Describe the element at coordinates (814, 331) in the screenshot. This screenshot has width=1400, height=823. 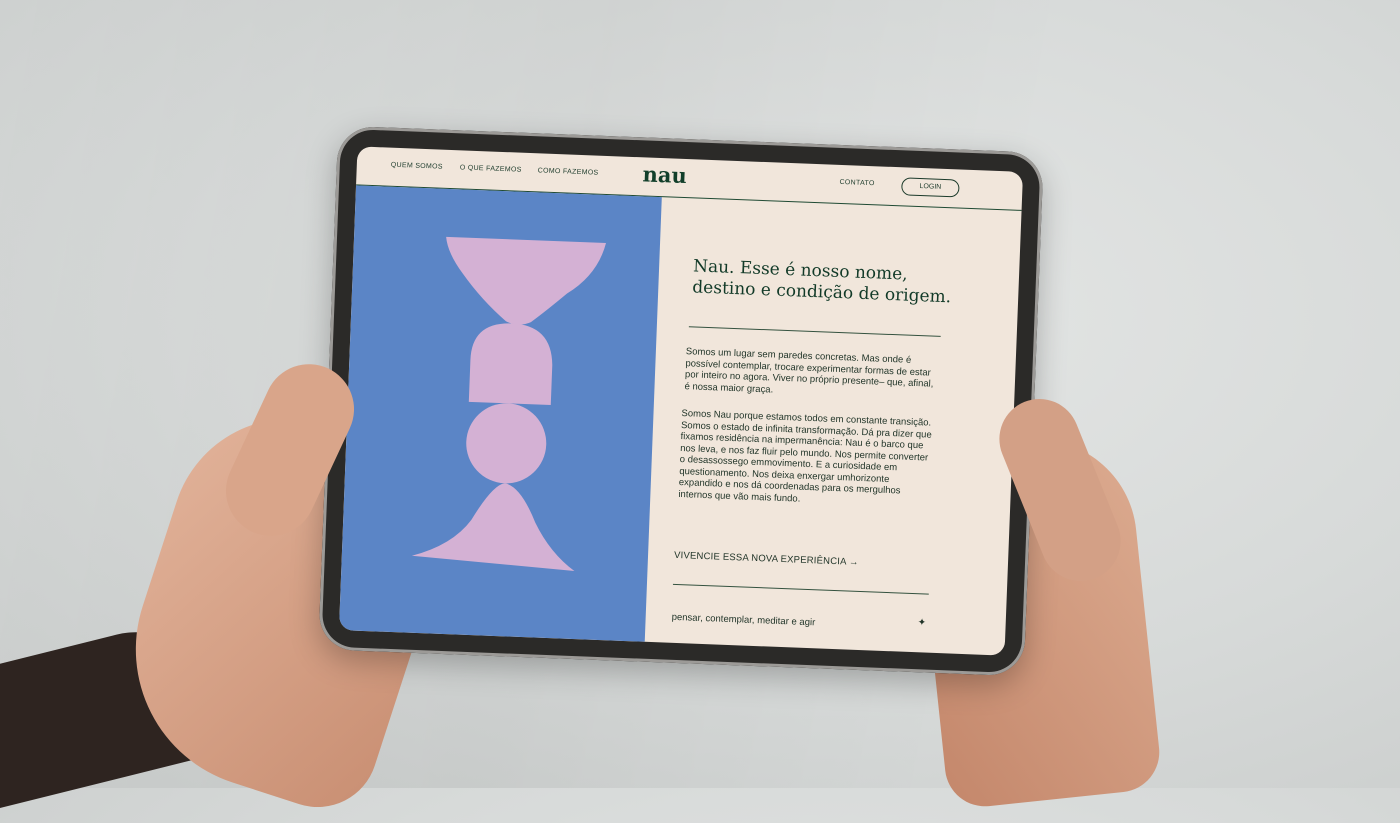
I see `divider-top` at that location.